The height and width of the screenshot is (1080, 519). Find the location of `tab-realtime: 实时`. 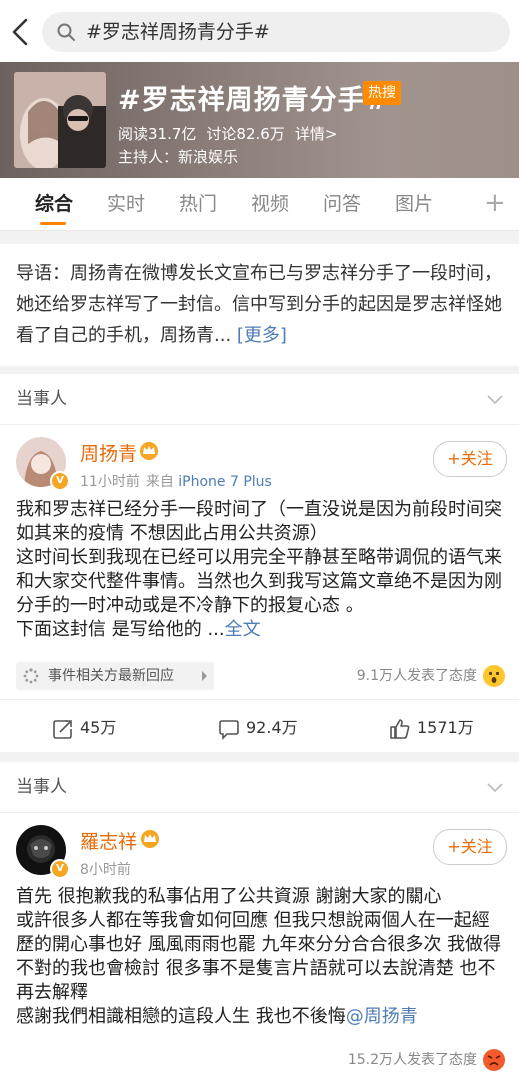

tab-realtime: 实时 is located at coordinates (126, 204).